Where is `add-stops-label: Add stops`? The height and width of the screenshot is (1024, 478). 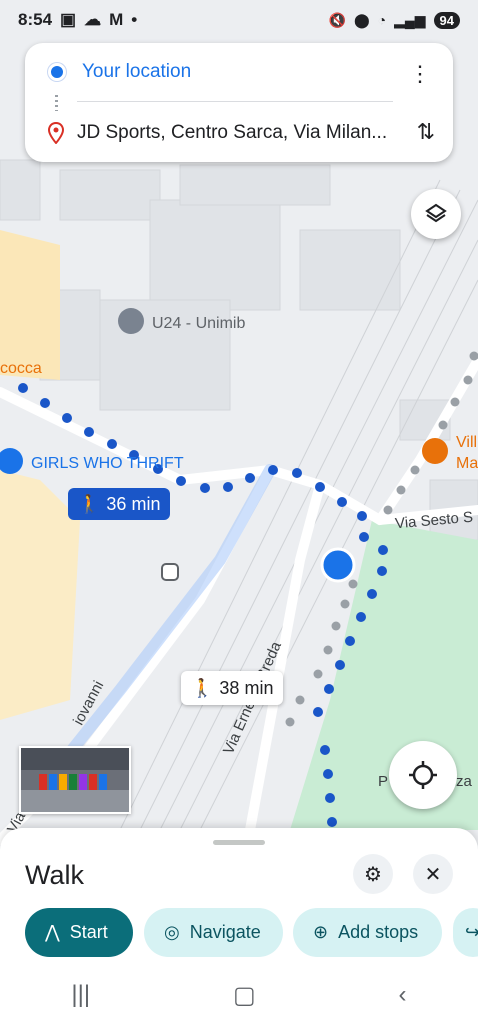 add-stops-label: Add stops is located at coordinates (378, 932).